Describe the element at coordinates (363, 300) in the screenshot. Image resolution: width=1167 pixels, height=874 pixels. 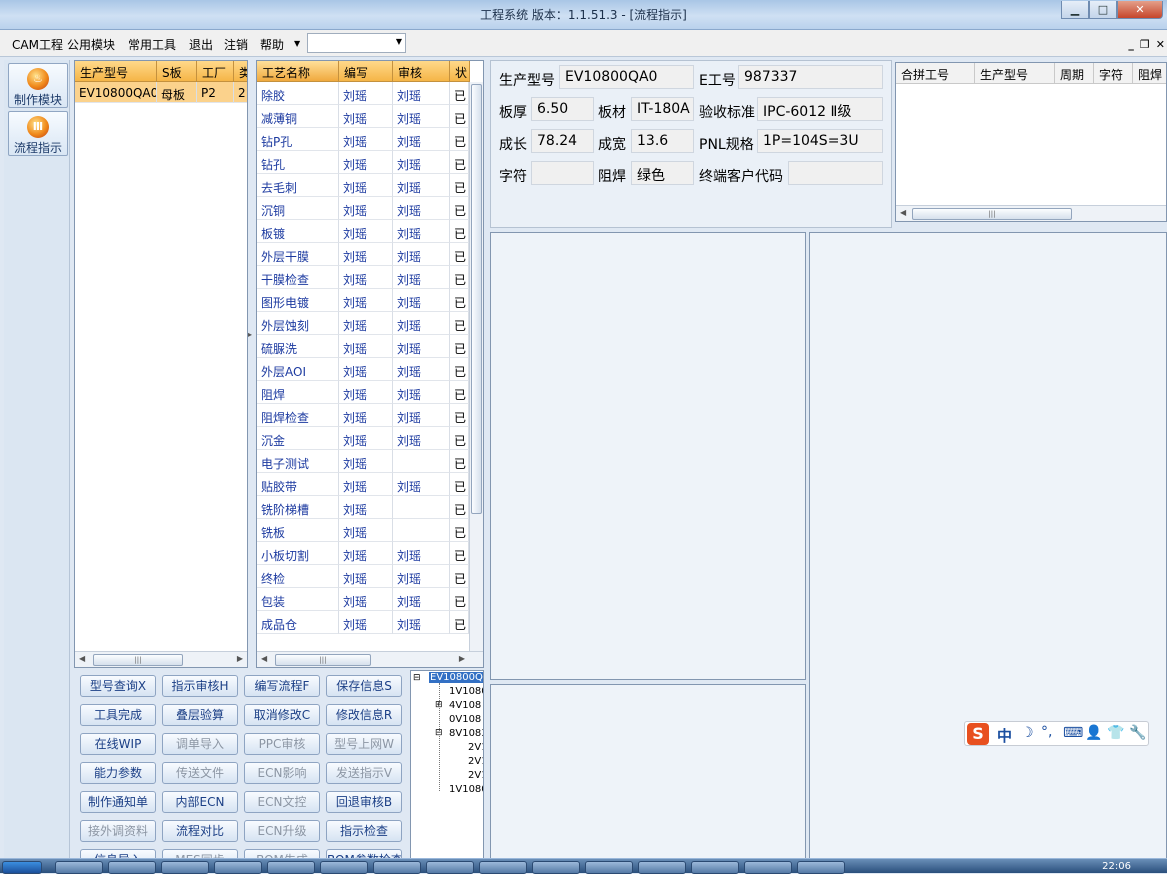
I see `table-row: 图形电镀 刘瑶 刘瑶已` at that location.